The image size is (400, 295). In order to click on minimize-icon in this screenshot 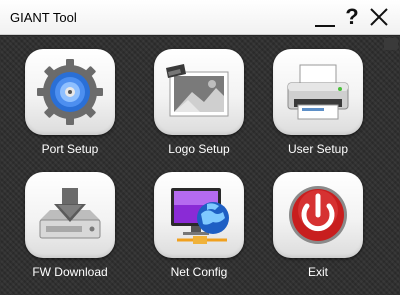, I will do `click(325, 26)`.